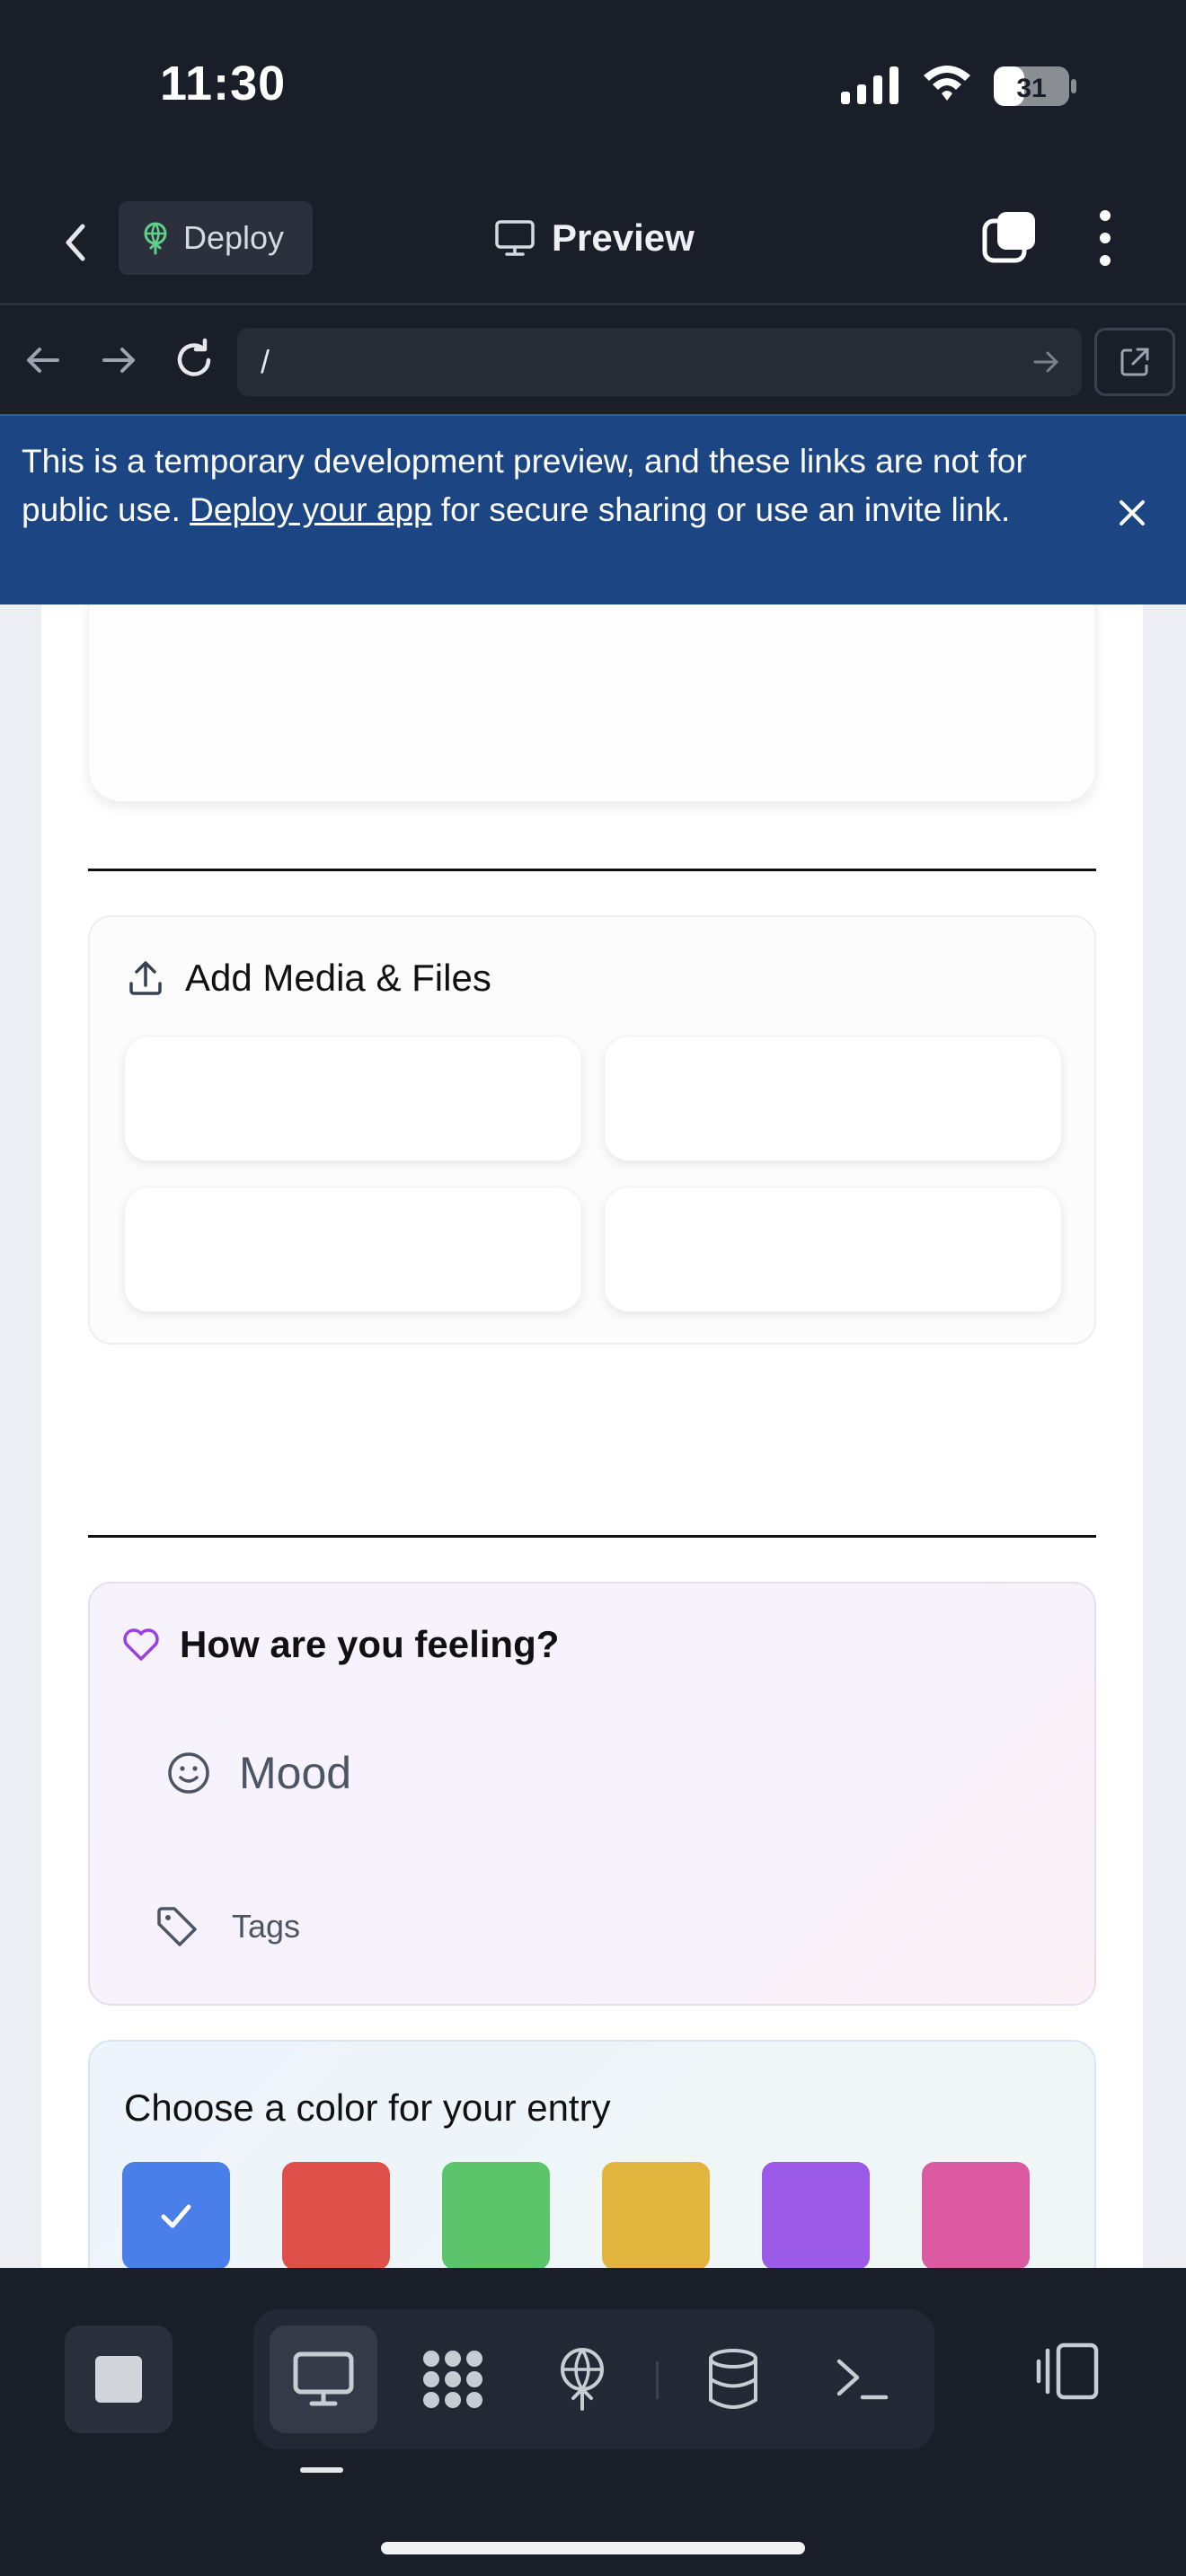 This screenshot has height=2576, width=1186. What do you see at coordinates (321, 2470) in the screenshot?
I see `active-tab-indicator` at bounding box center [321, 2470].